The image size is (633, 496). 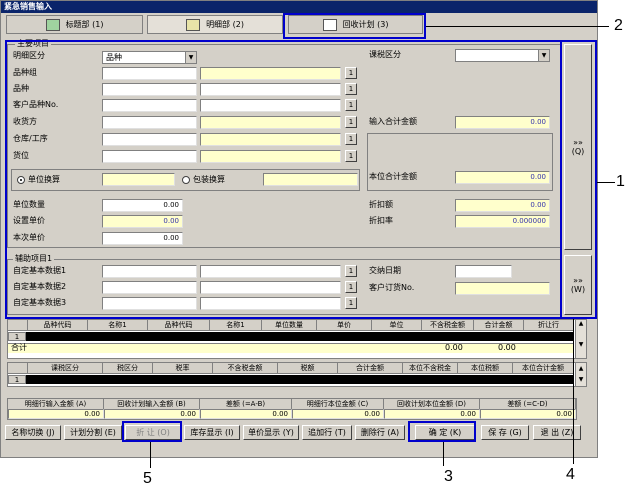 I want to click on summary-d-value: 0.00, so click(x=432, y=414).